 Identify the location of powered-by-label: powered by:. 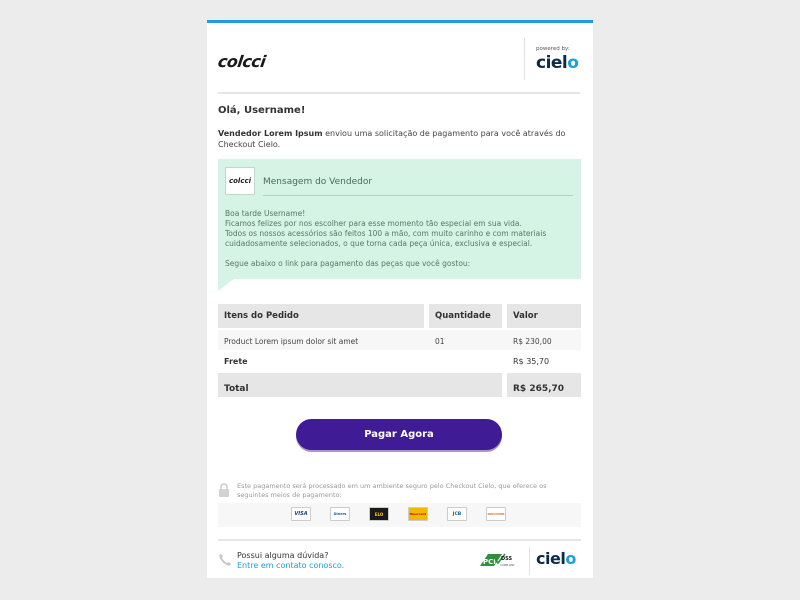
(553, 49).